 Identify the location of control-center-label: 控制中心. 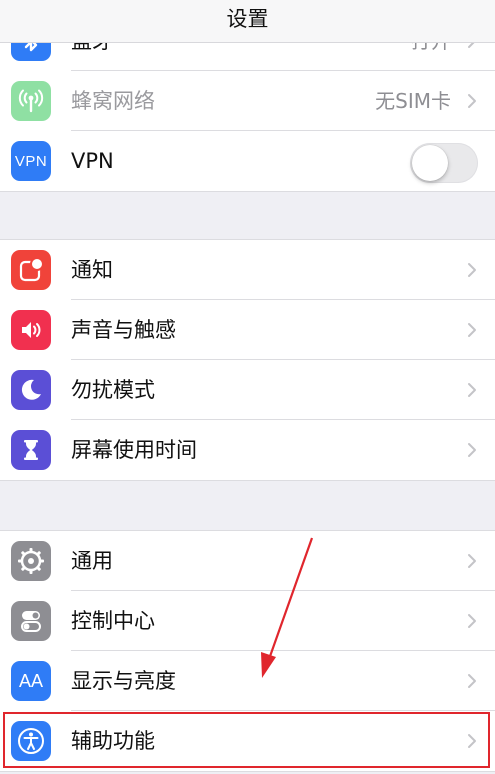
(113, 621).